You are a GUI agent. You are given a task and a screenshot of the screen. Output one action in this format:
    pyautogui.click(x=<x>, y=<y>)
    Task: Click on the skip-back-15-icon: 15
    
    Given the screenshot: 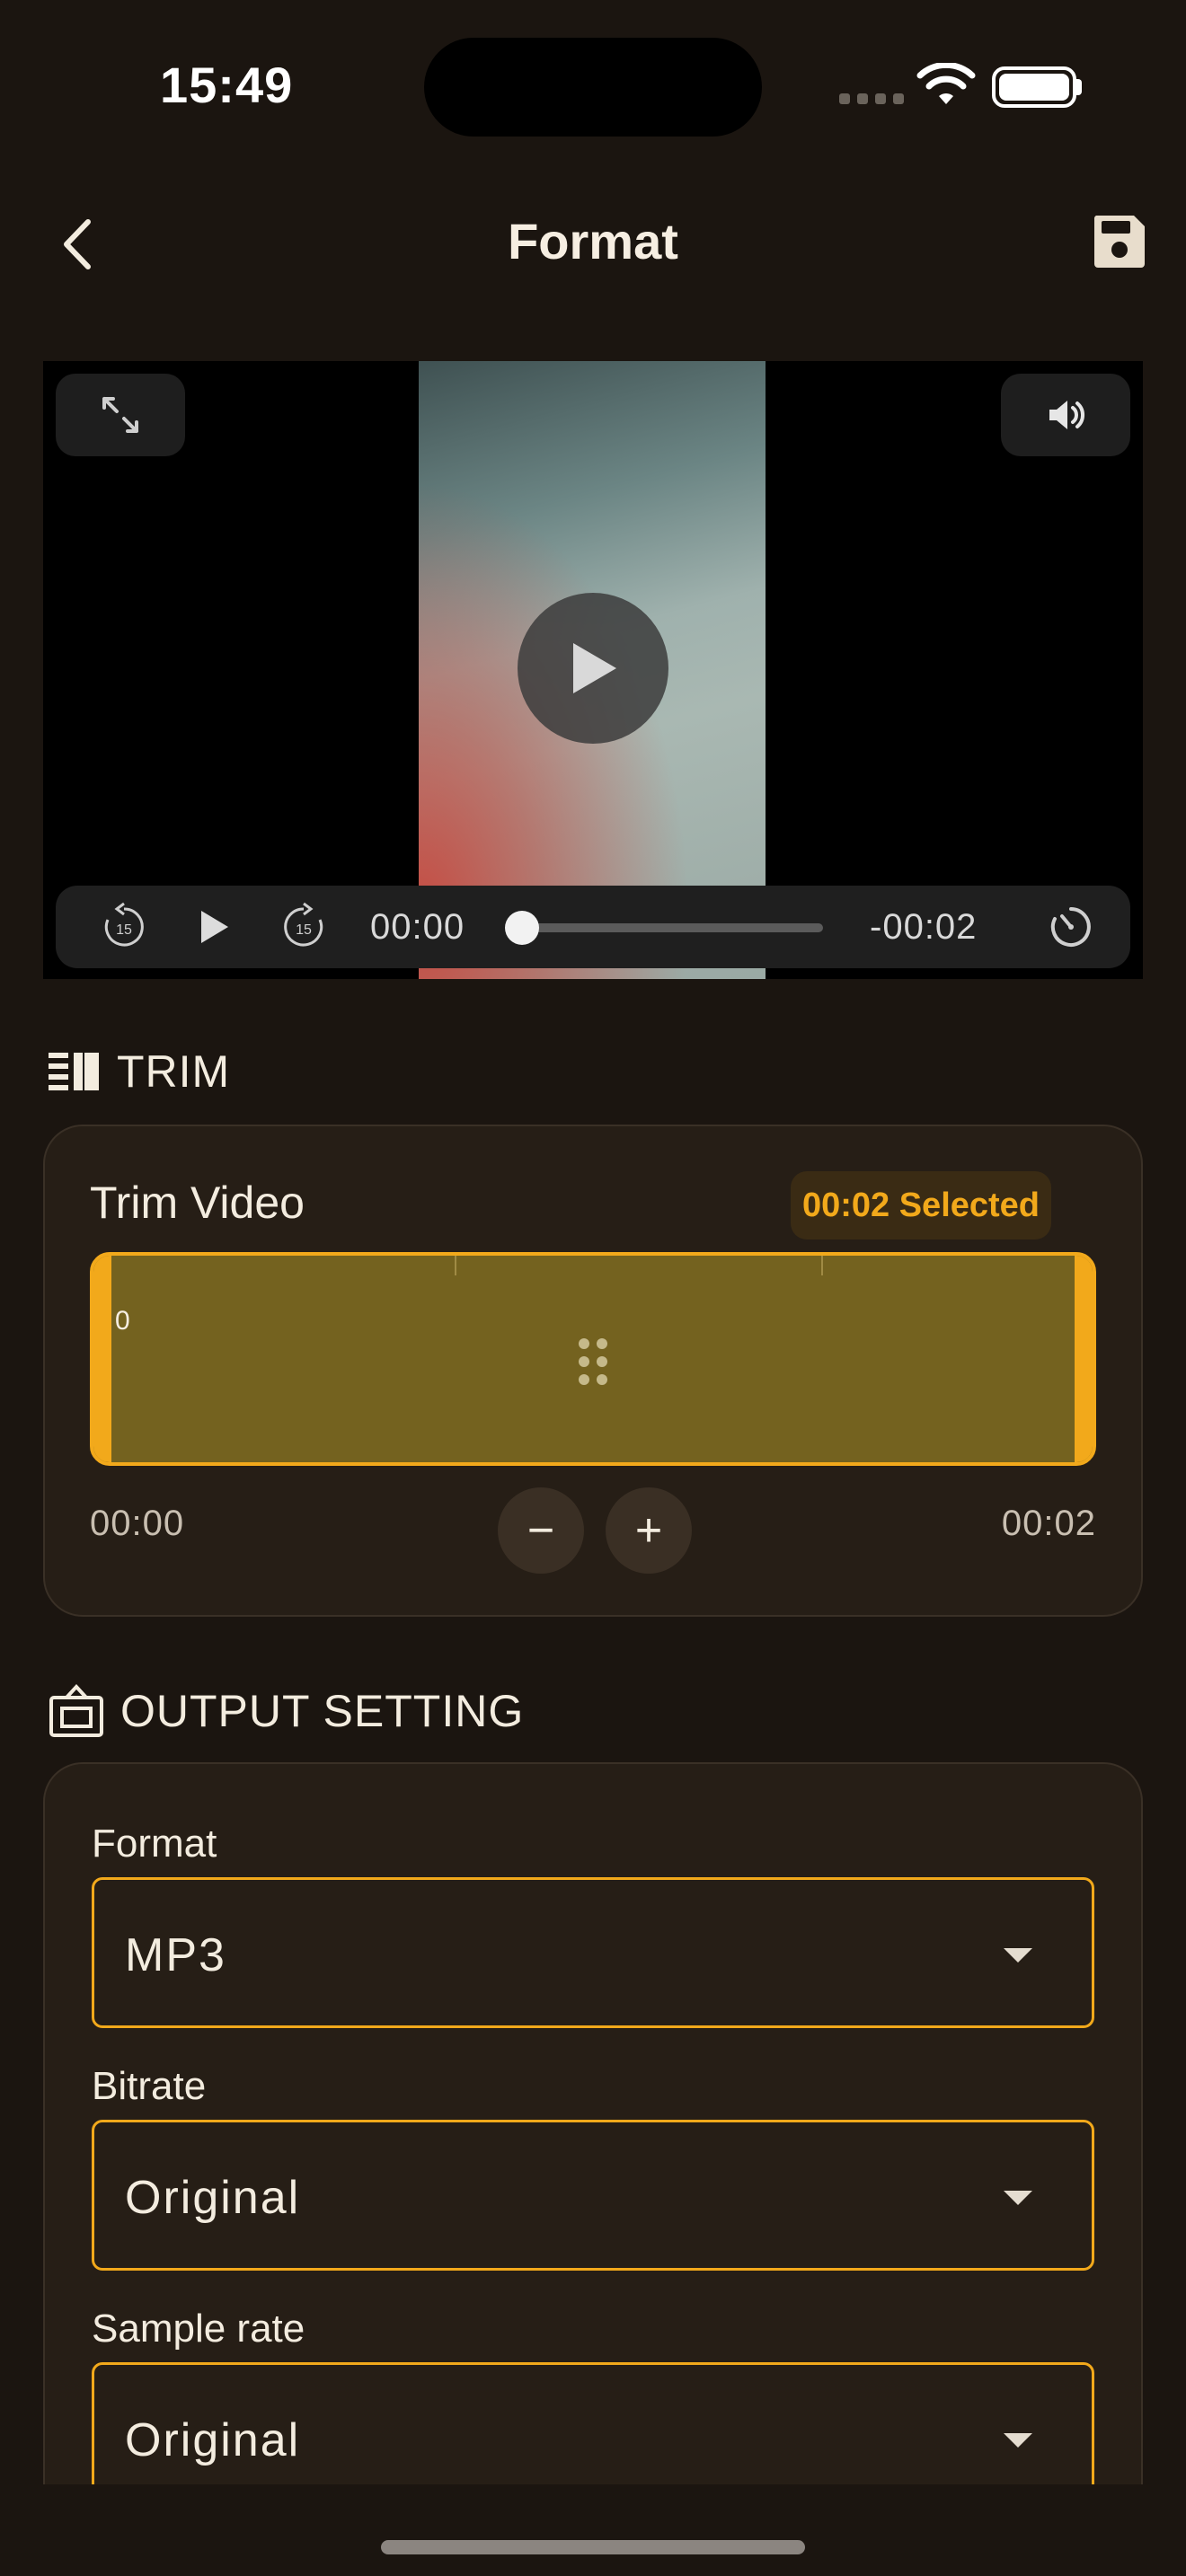 What is the action you would take?
    pyautogui.click(x=124, y=924)
    